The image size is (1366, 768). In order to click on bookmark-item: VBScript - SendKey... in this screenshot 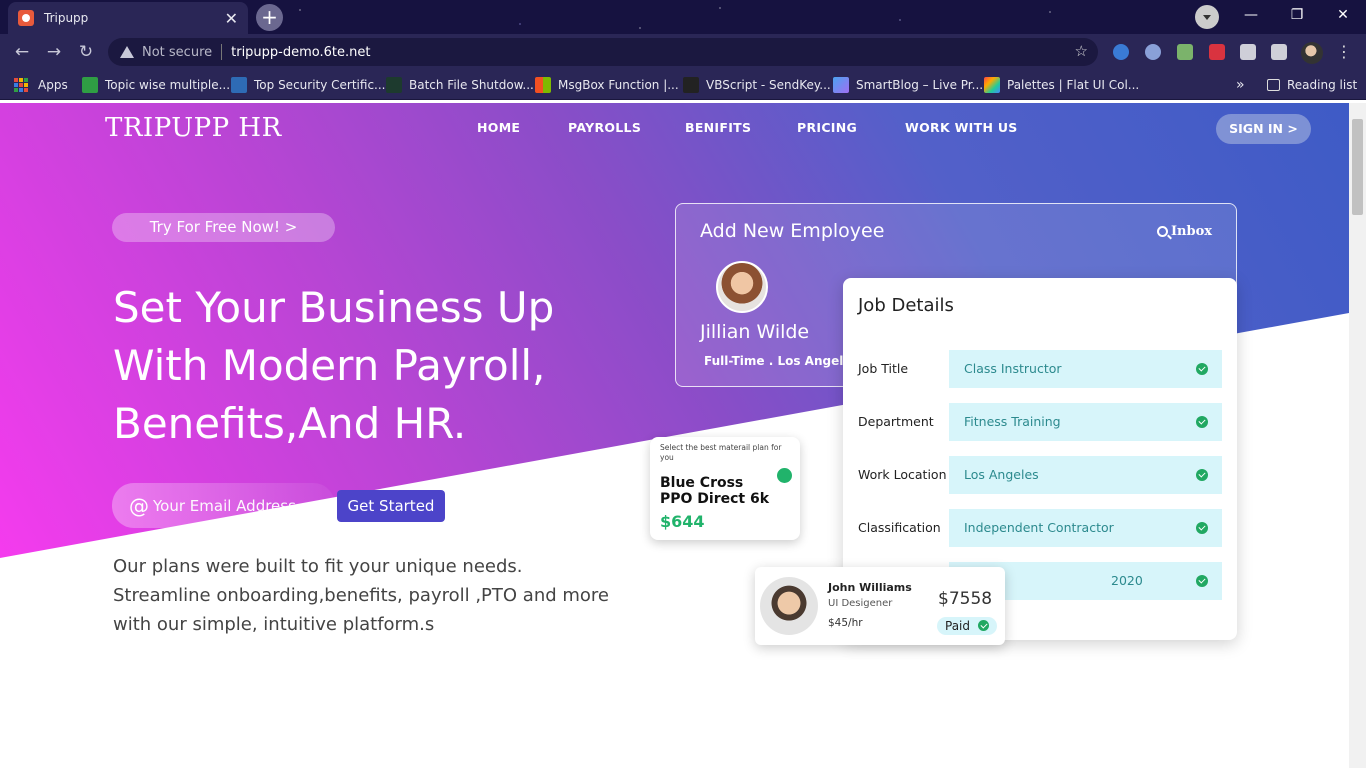, I will do `click(757, 85)`.